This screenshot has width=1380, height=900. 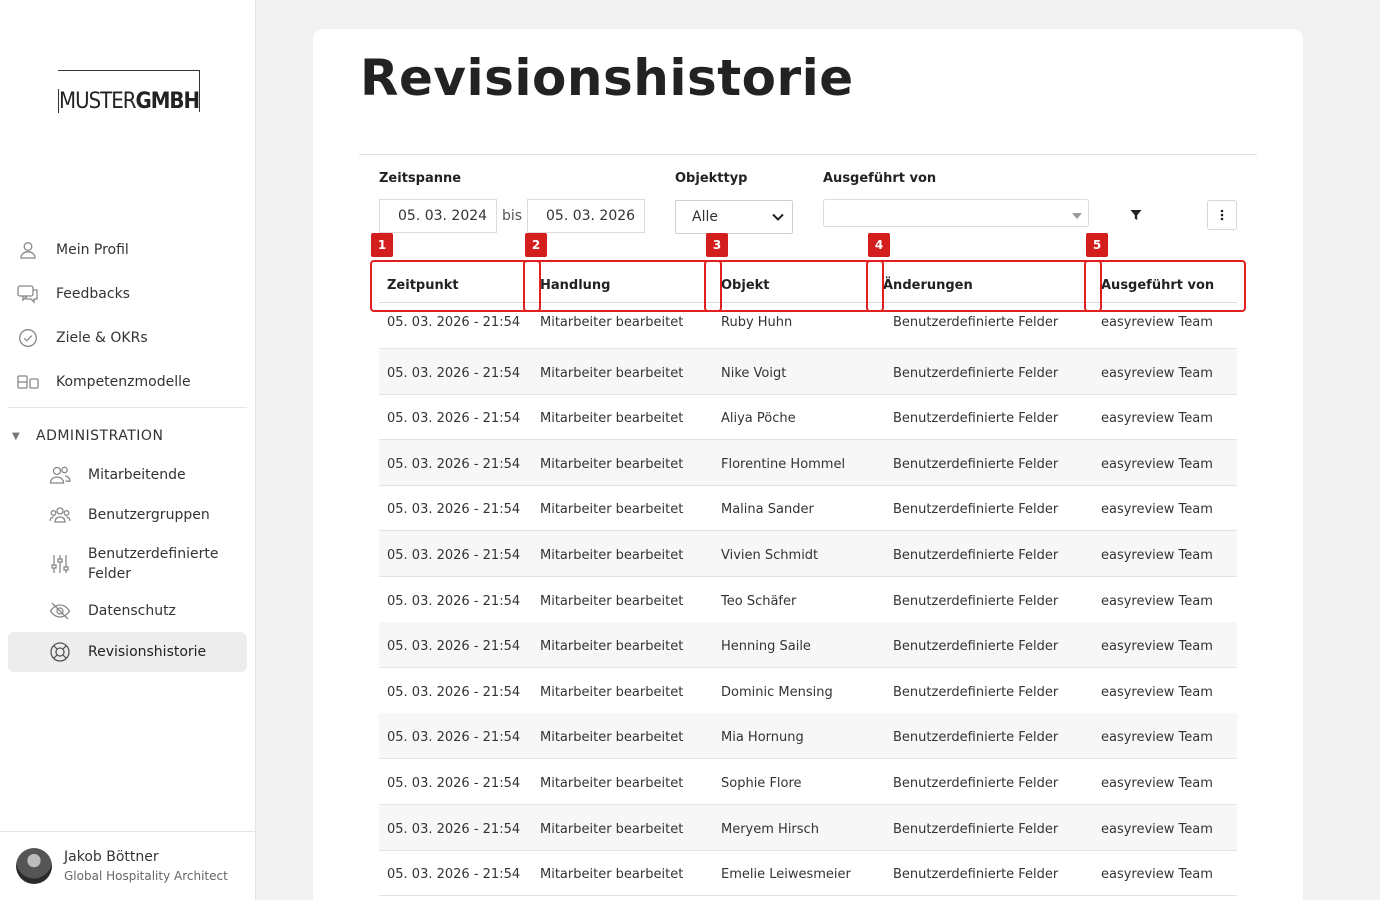 What do you see at coordinates (167, 101) in the screenshot?
I see `logo-text-bold: GMBH` at bounding box center [167, 101].